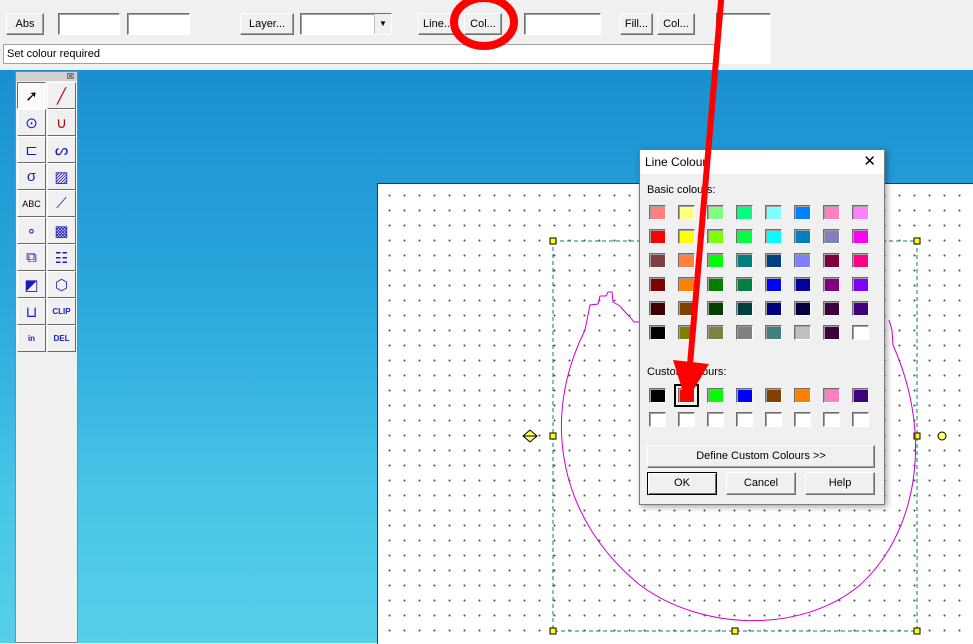 The height and width of the screenshot is (644, 973). I want to click on x-coordinate-field, so click(89, 24).